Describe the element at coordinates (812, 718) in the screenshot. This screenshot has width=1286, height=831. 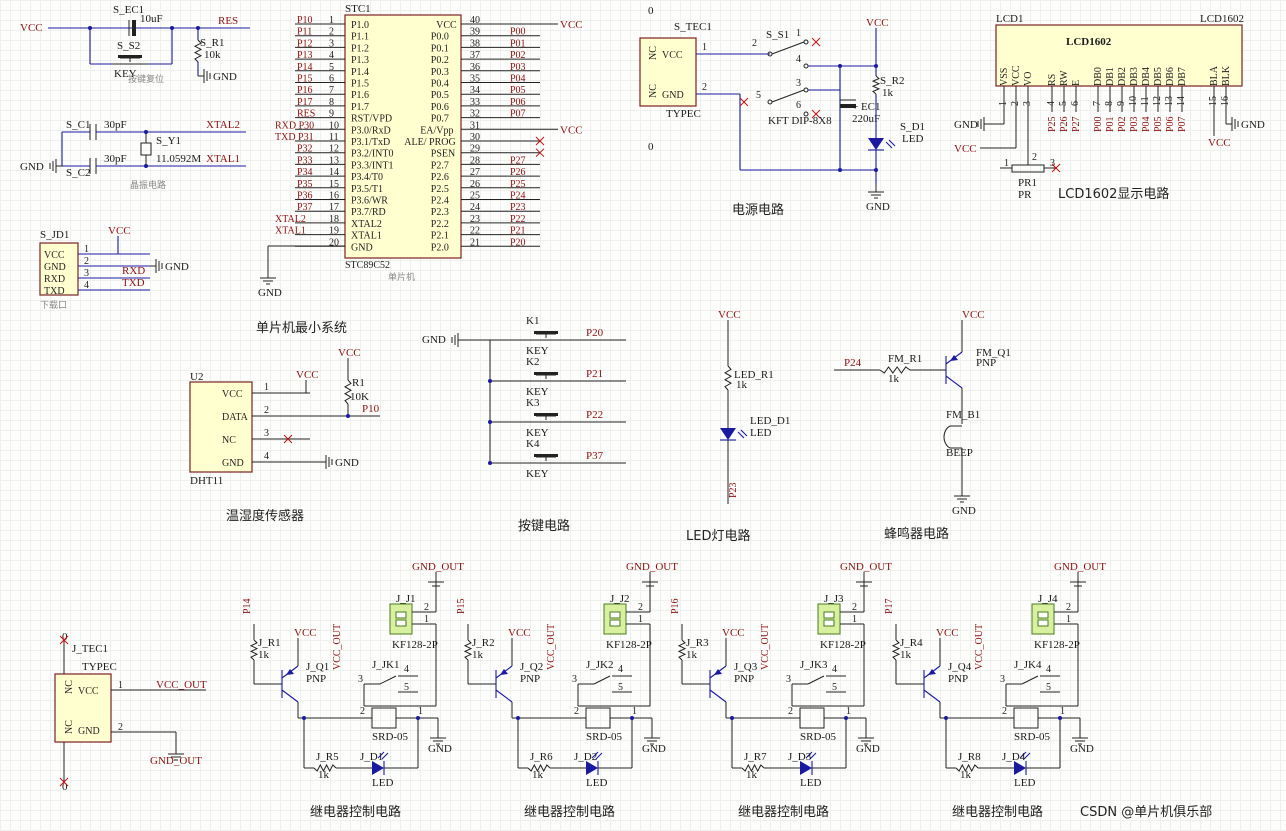
I see `relay-coil` at that location.